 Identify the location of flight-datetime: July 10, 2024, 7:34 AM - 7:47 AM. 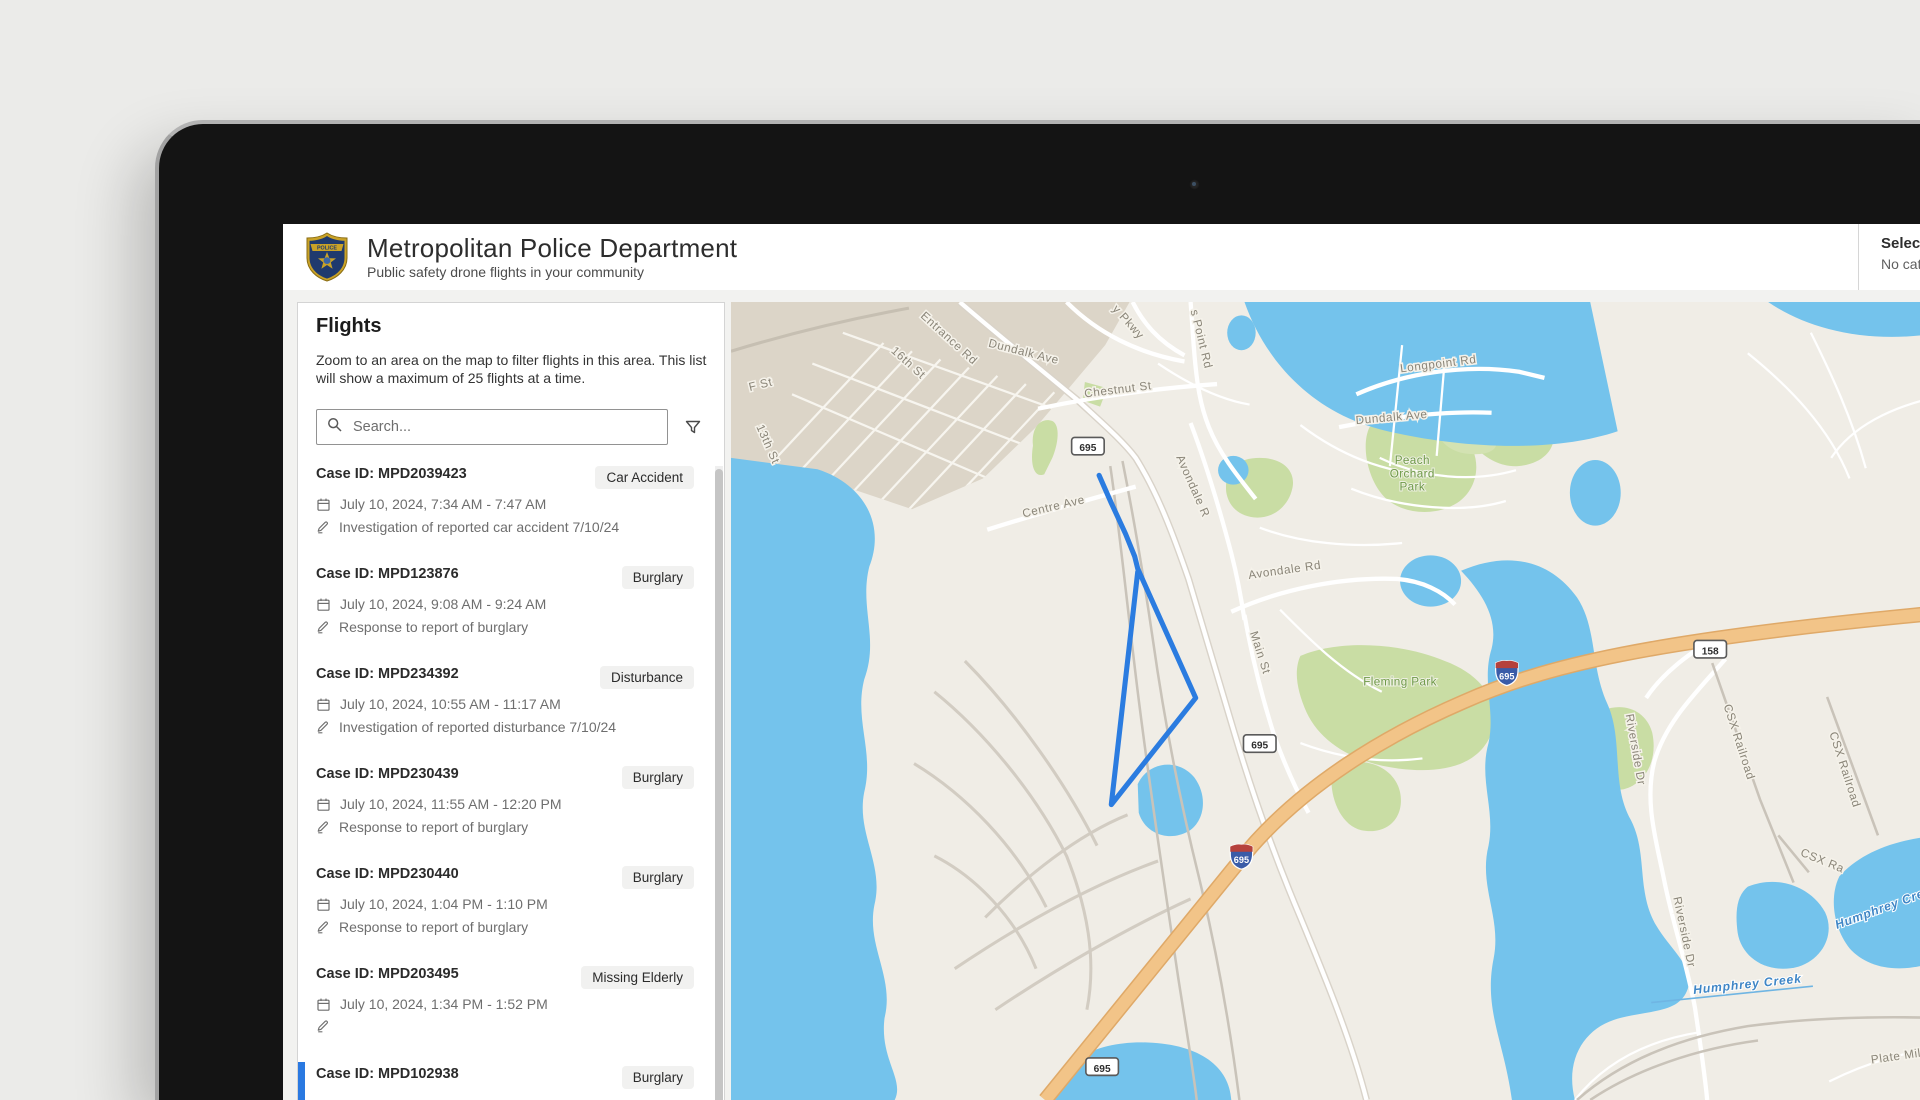
(443, 504).